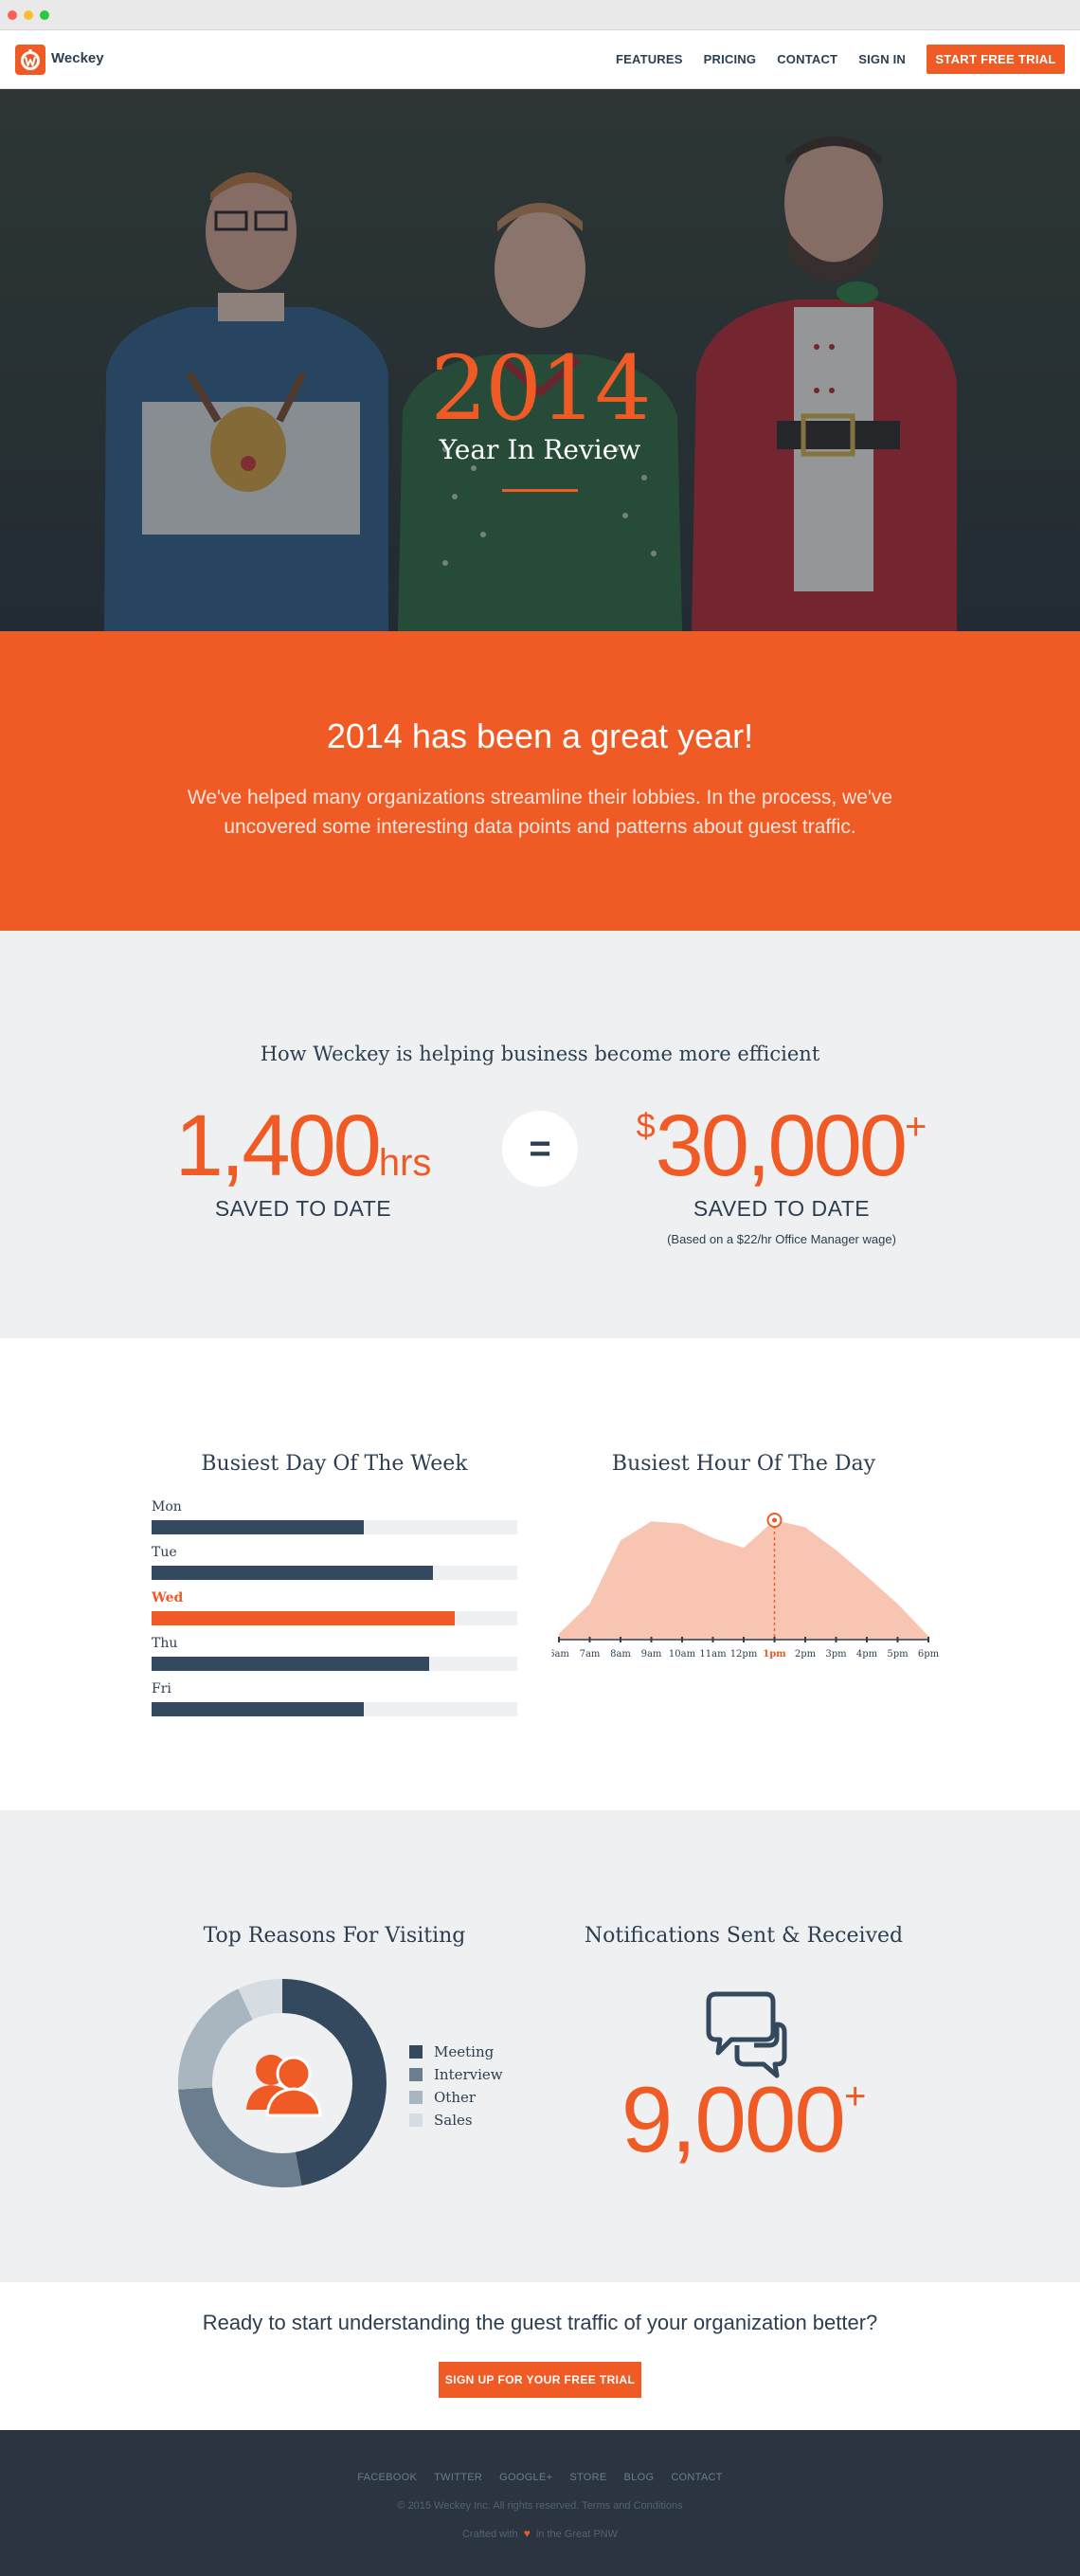 The image size is (1080, 2576). What do you see at coordinates (916, 1127) in the screenshot?
I see `money-plus: +` at bounding box center [916, 1127].